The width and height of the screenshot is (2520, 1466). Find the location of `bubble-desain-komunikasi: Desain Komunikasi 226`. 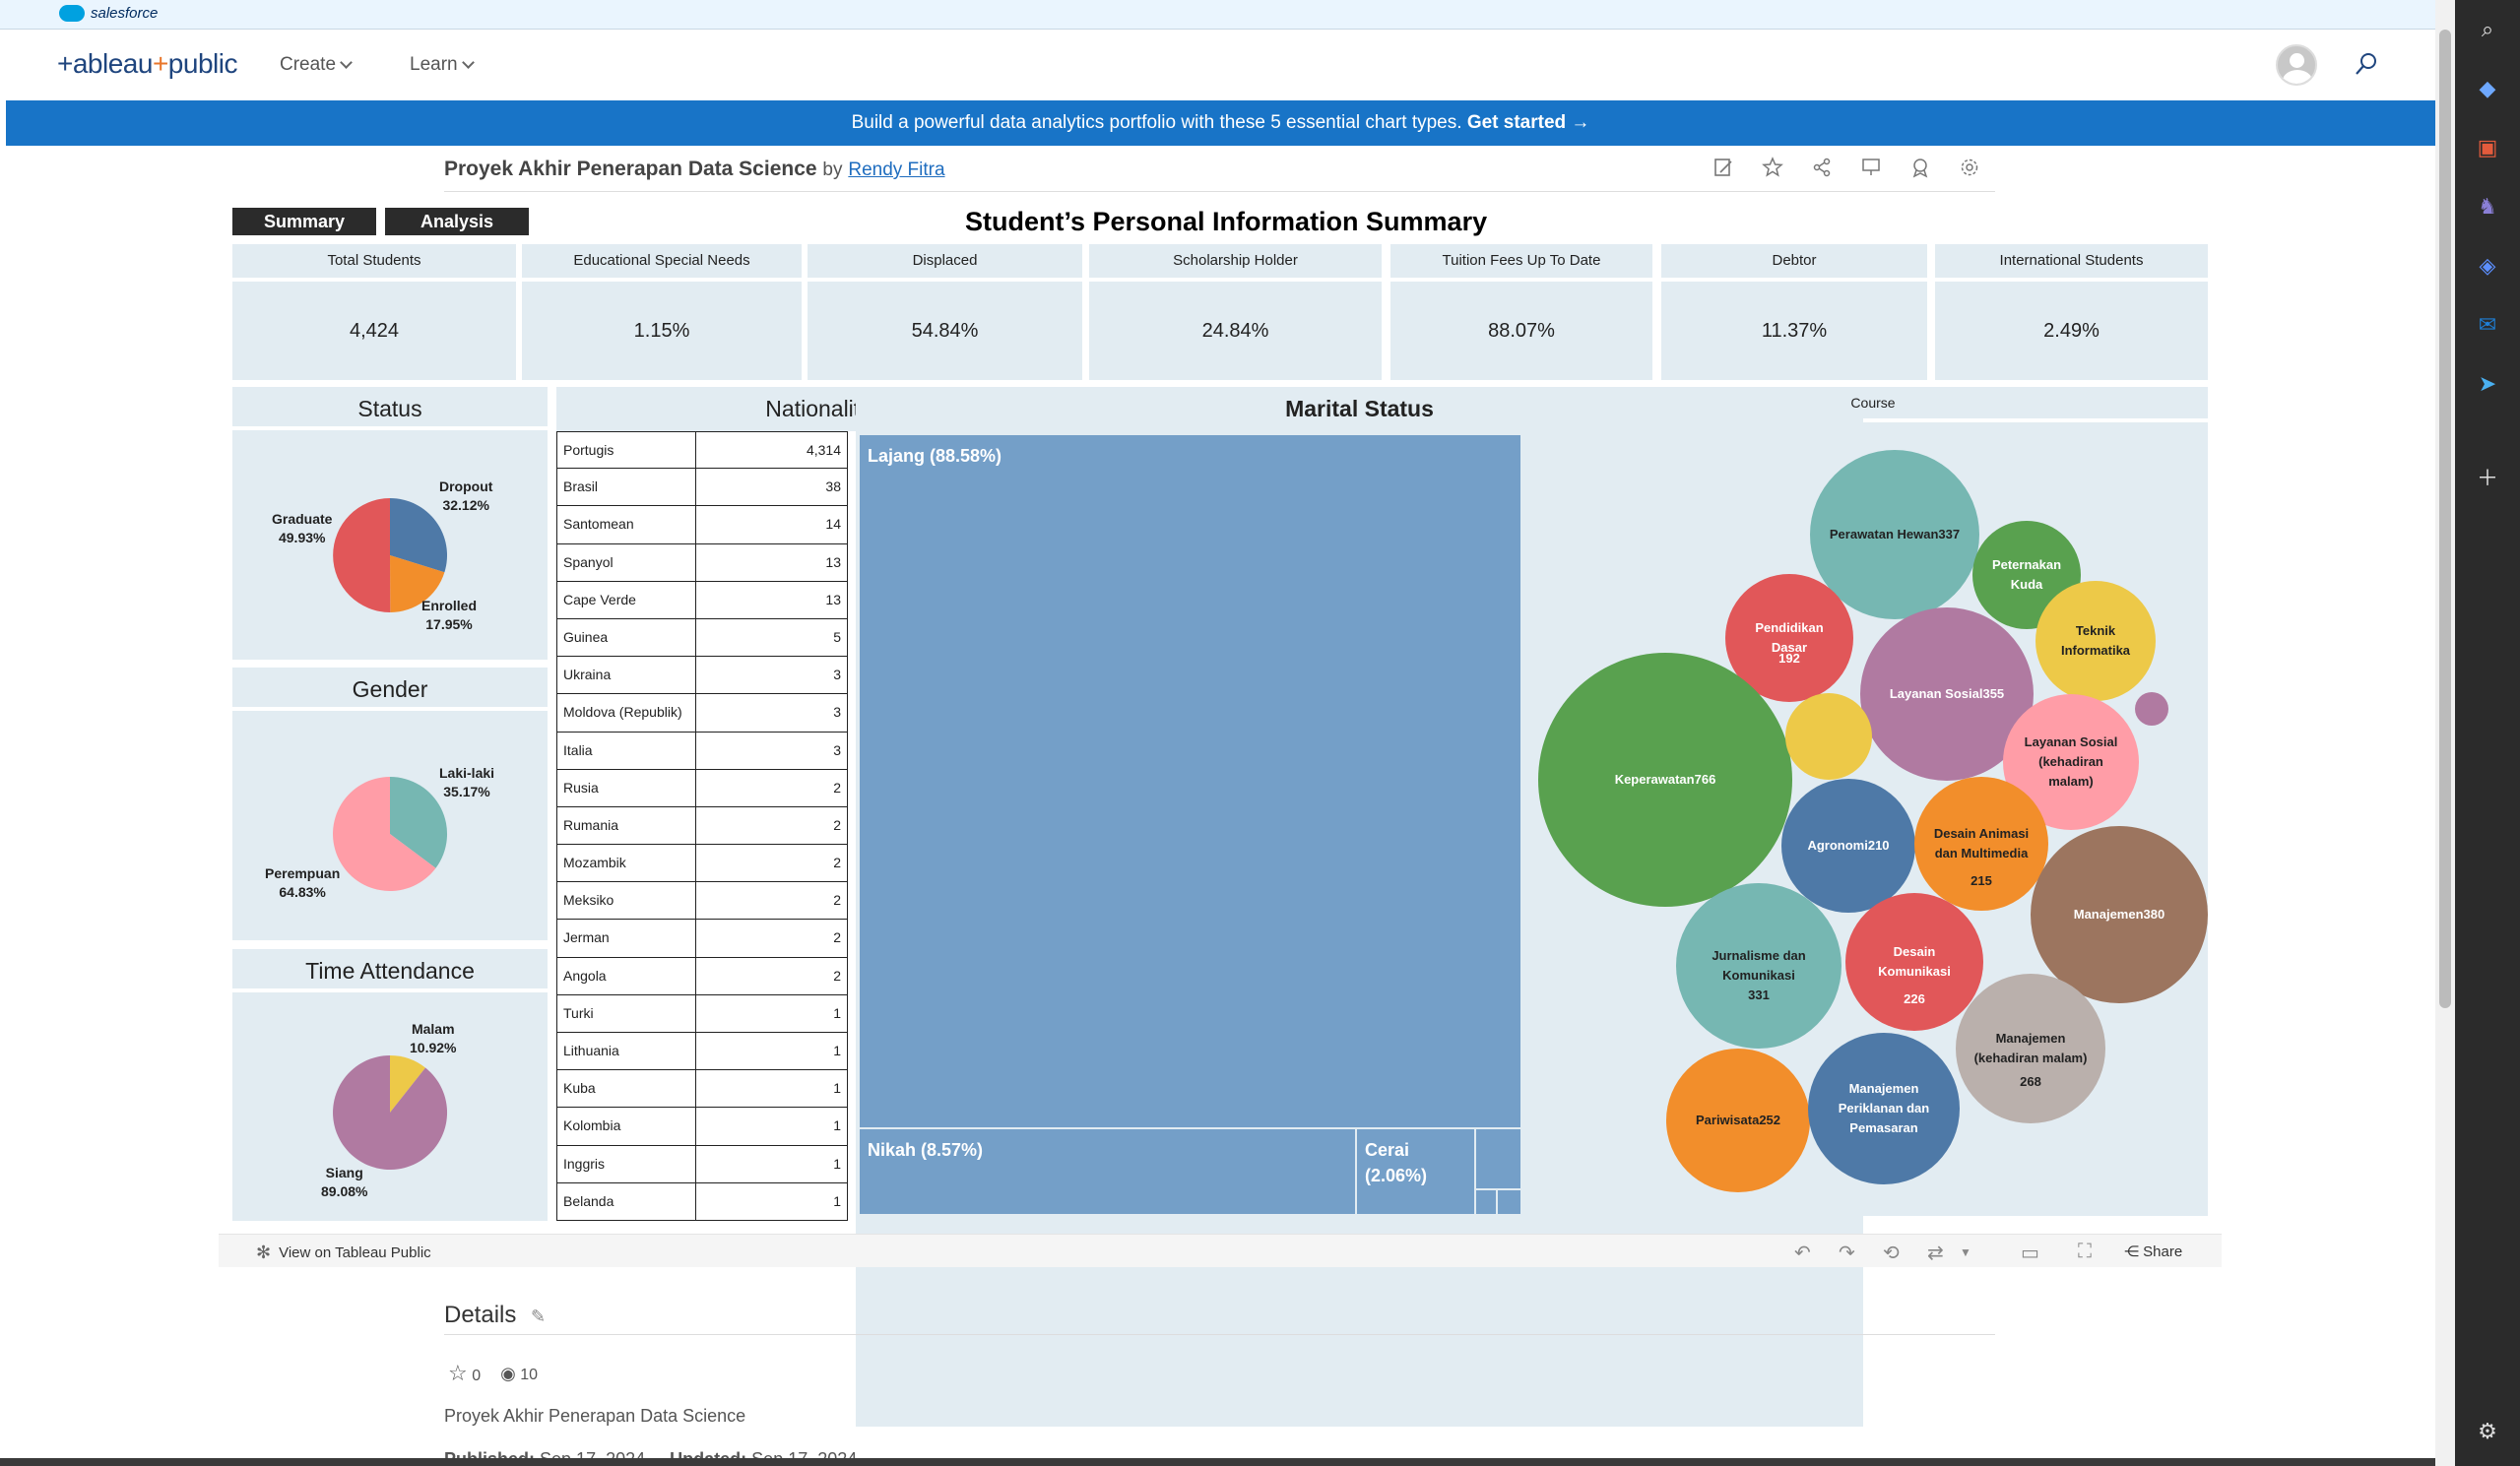

bubble-desain-komunikasi: Desain Komunikasi 226 is located at coordinates (1914, 962).